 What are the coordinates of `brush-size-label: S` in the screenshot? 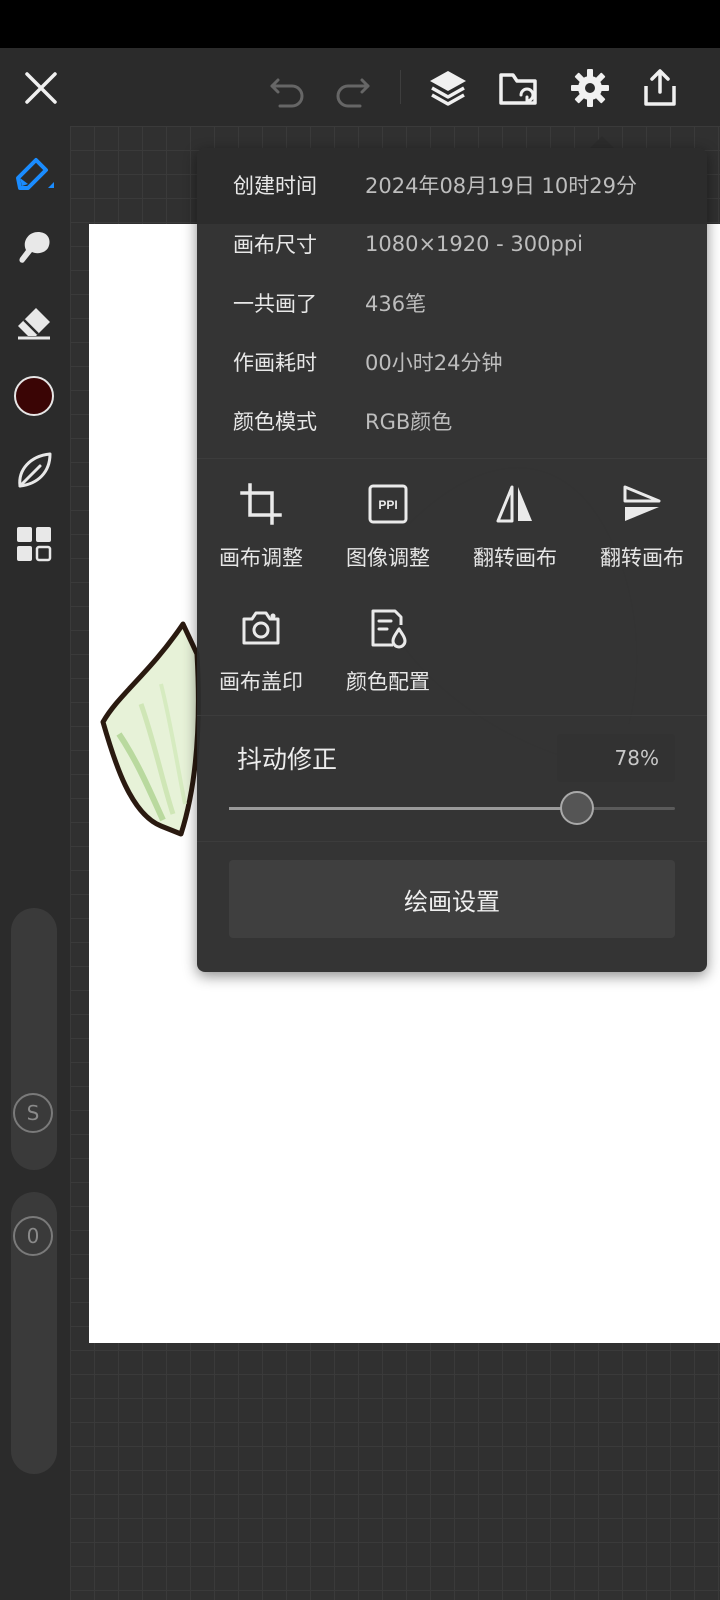 It's located at (33, 1113).